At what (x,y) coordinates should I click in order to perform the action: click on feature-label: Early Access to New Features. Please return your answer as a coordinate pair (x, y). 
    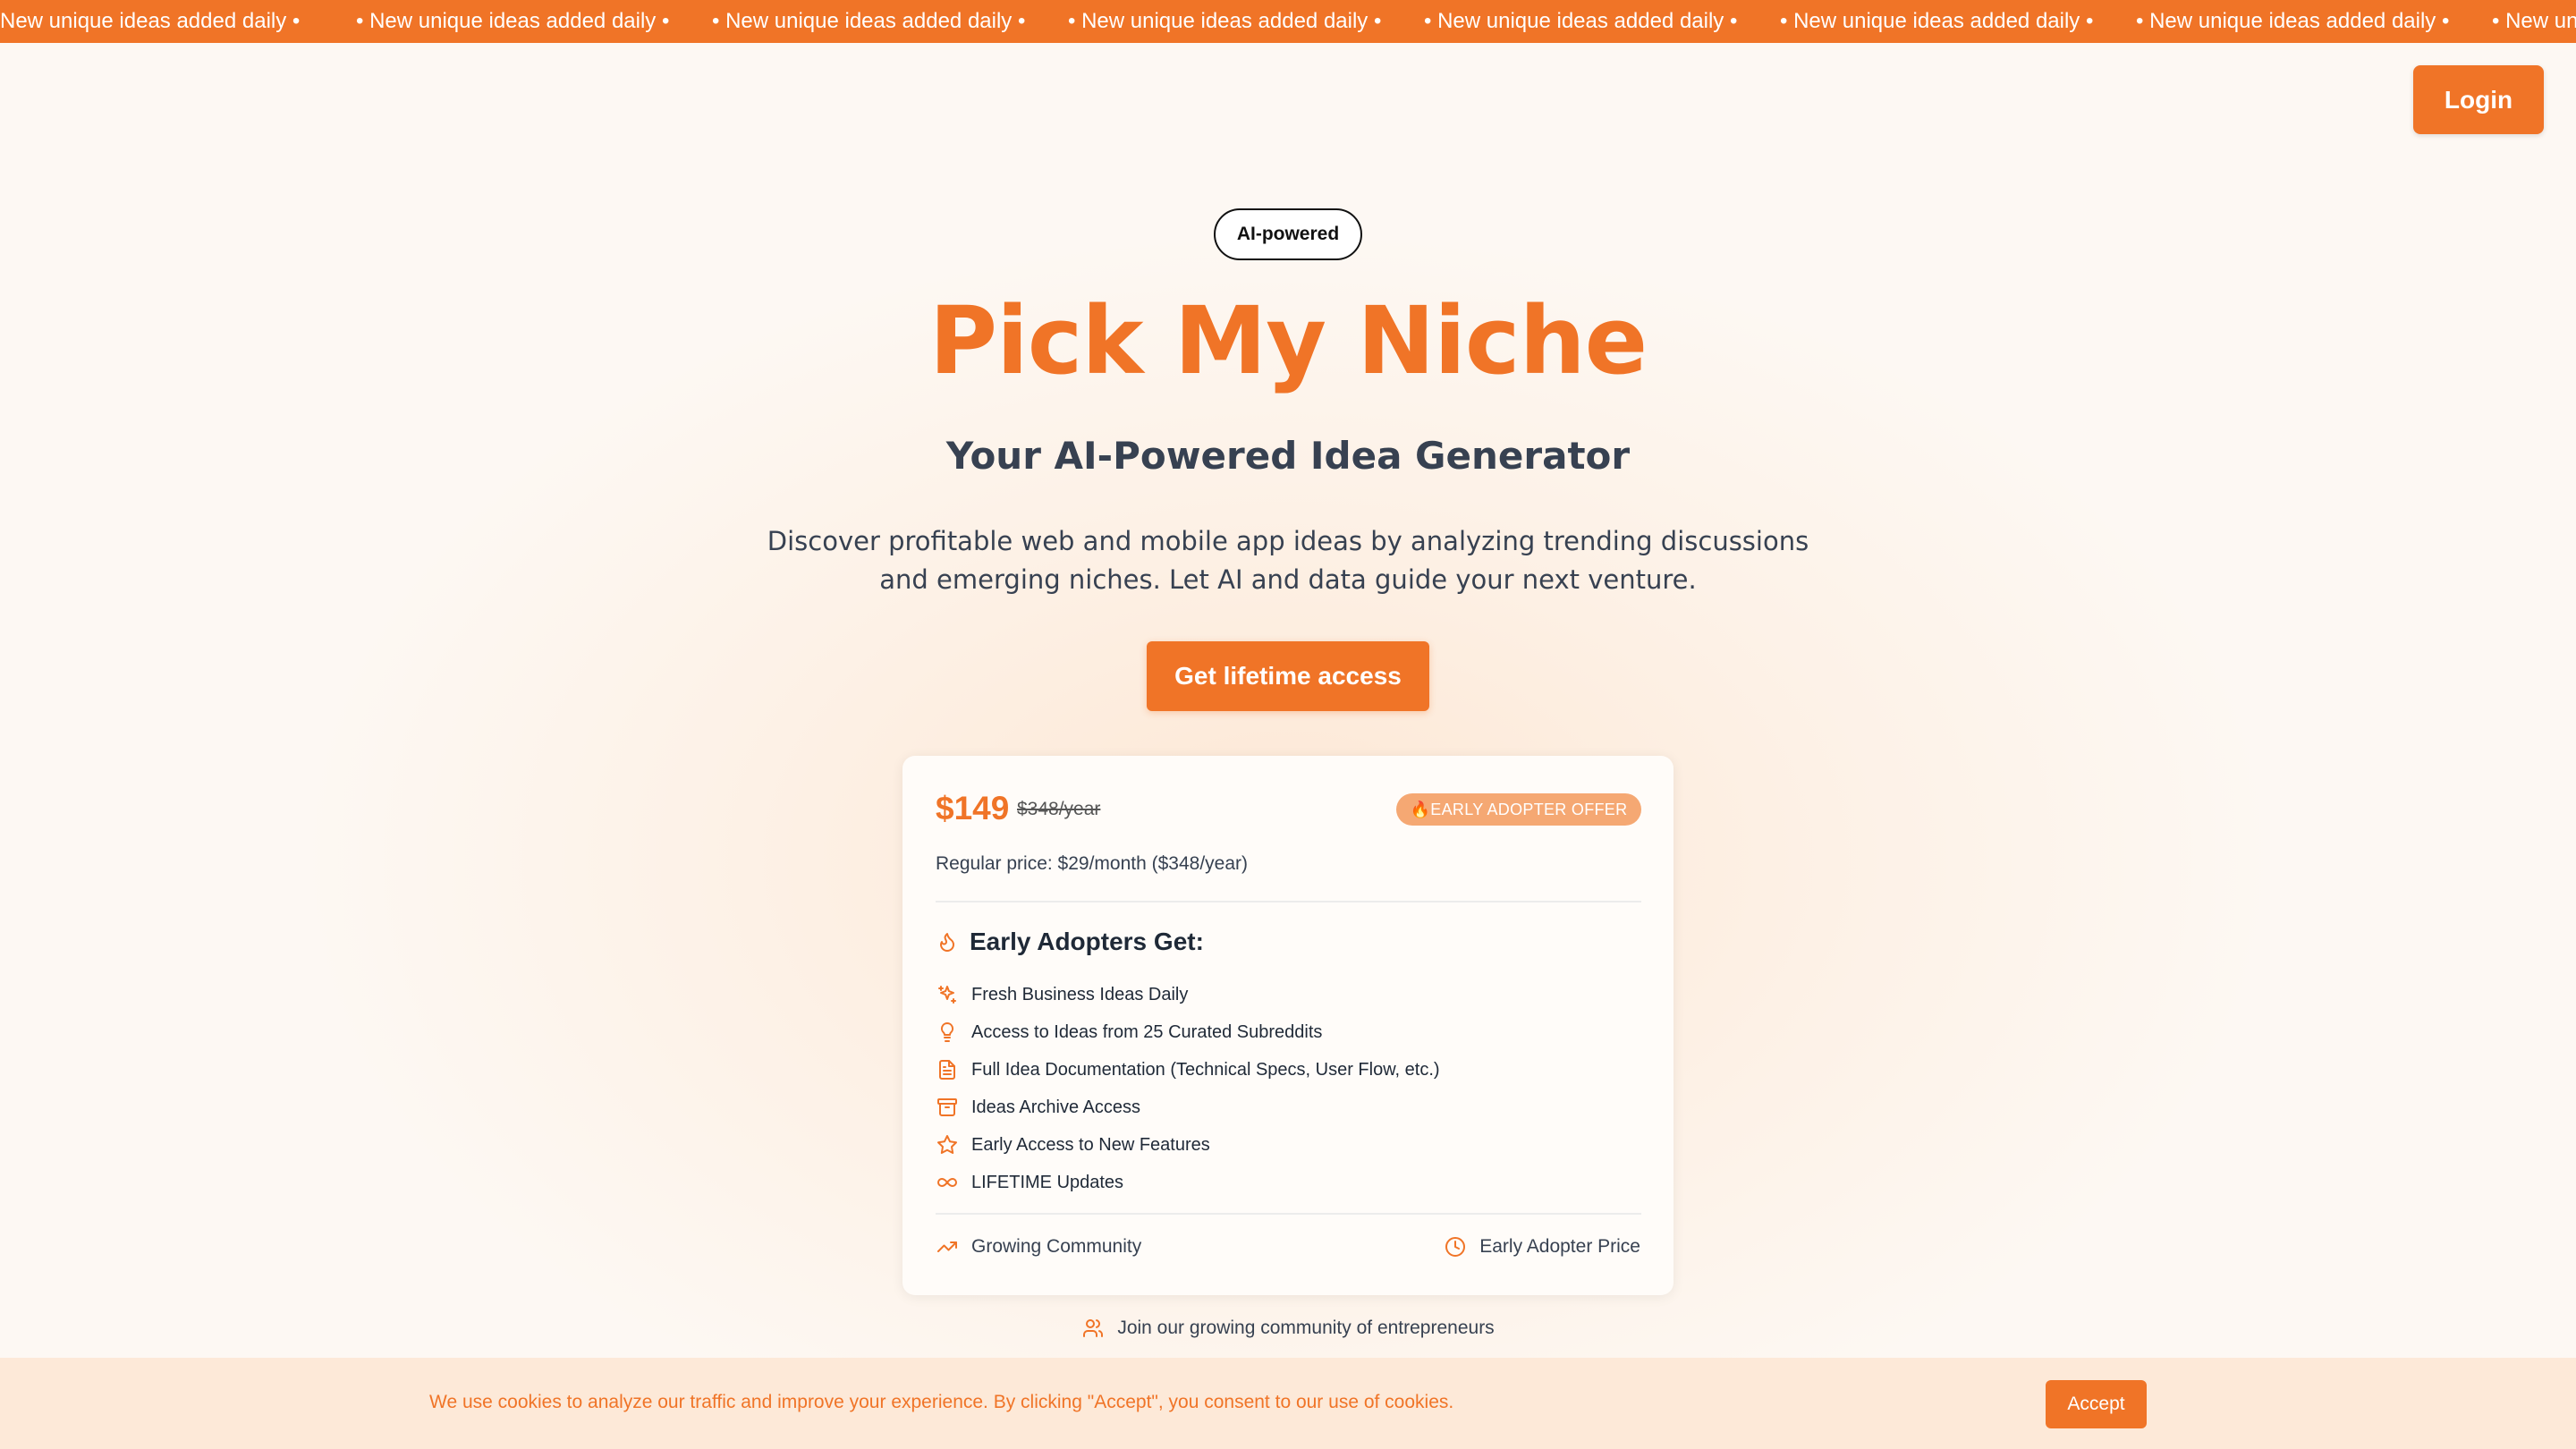
    Looking at the image, I should click on (1090, 1144).